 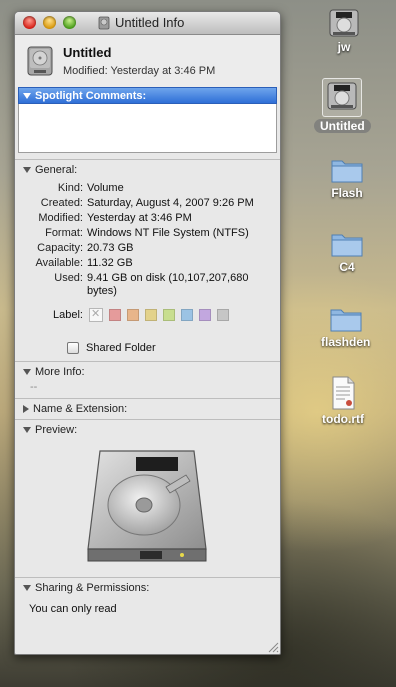 What do you see at coordinates (60, 248) in the screenshot?
I see `capacity-key: Capacity:` at bounding box center [60, 248].